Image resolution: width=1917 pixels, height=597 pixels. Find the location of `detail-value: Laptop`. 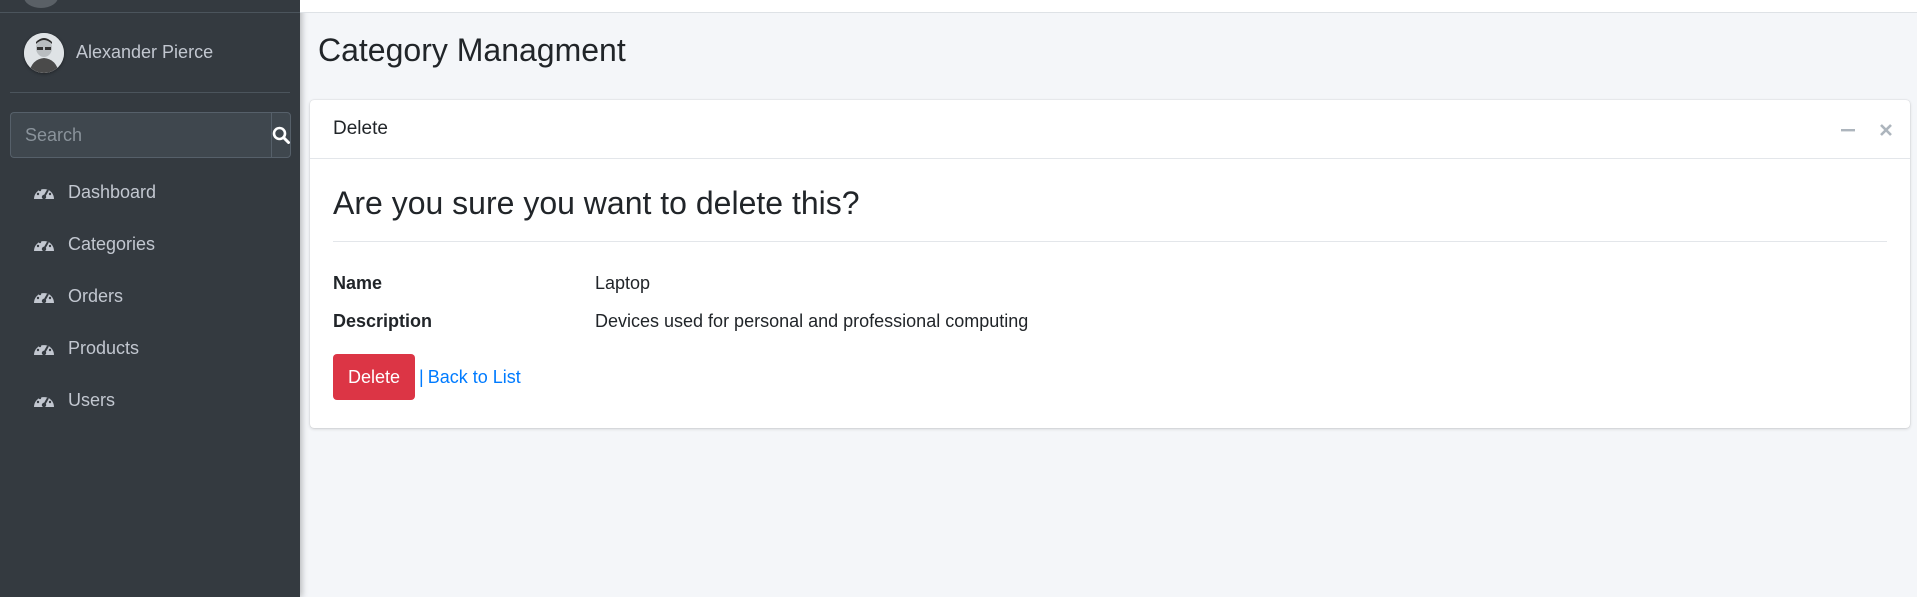

detail-value: Laptop is located at coordinates (623, 282).